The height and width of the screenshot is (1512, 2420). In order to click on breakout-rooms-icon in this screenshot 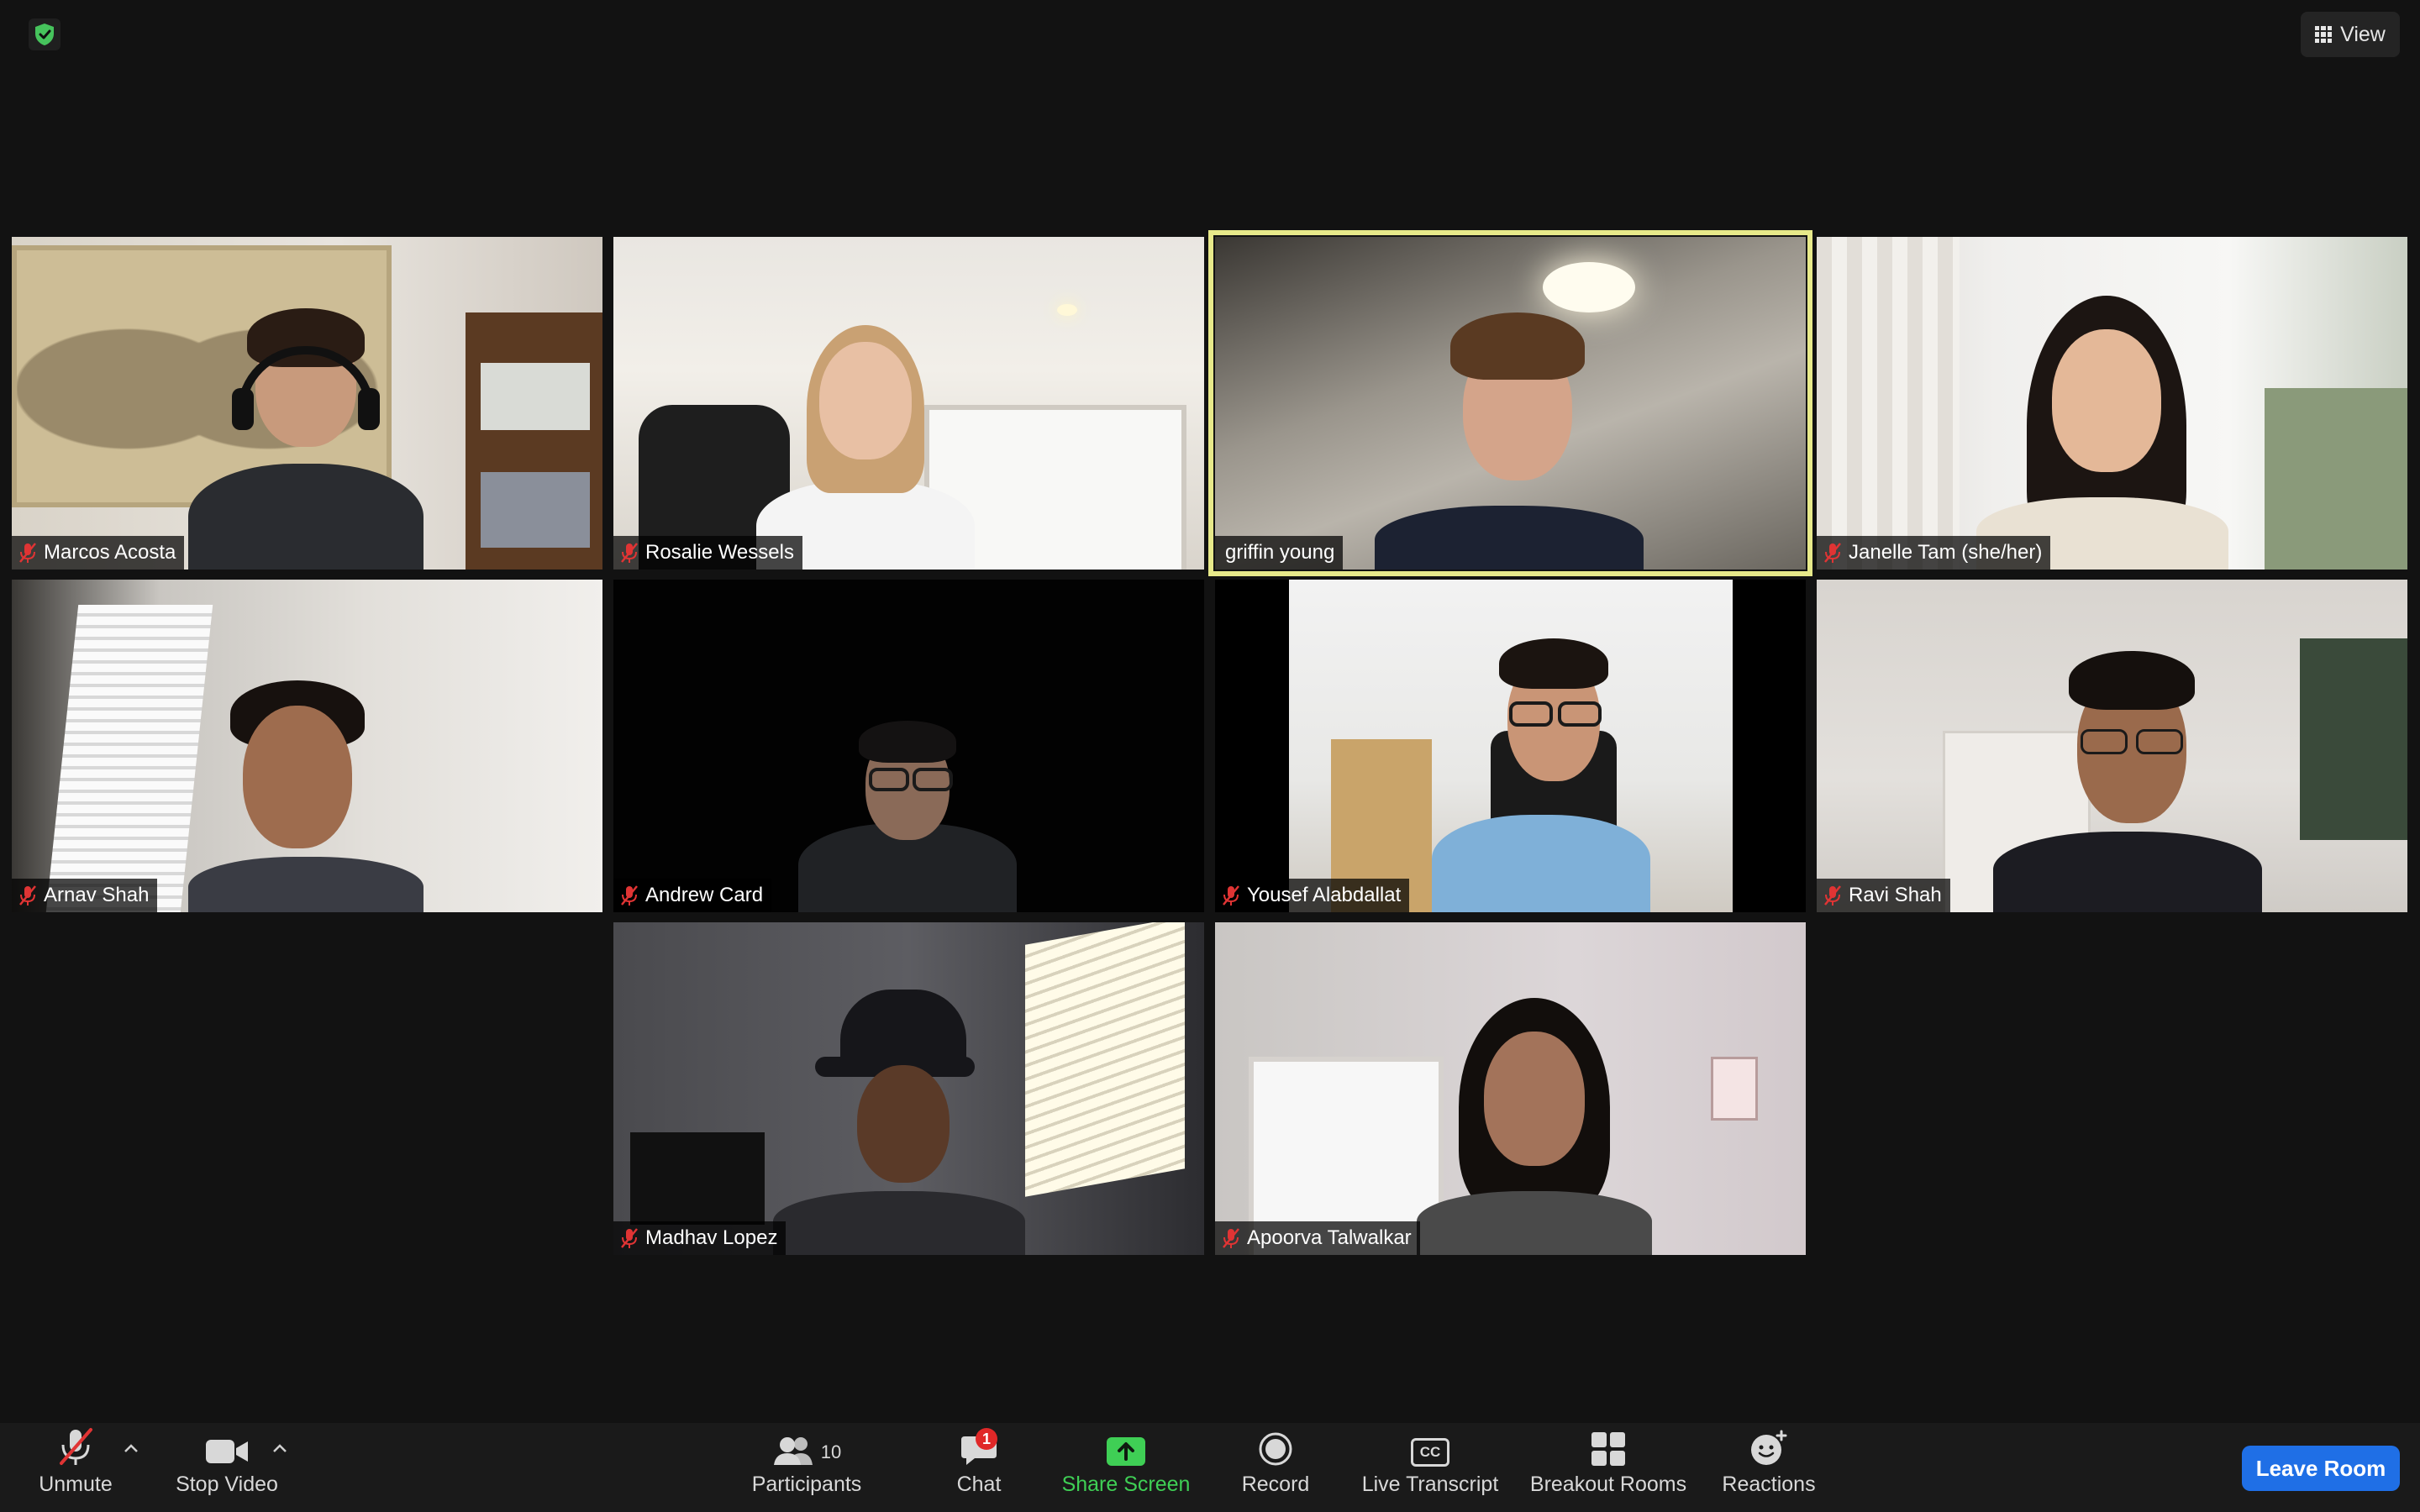, I will do `click(1608, 1449)`.